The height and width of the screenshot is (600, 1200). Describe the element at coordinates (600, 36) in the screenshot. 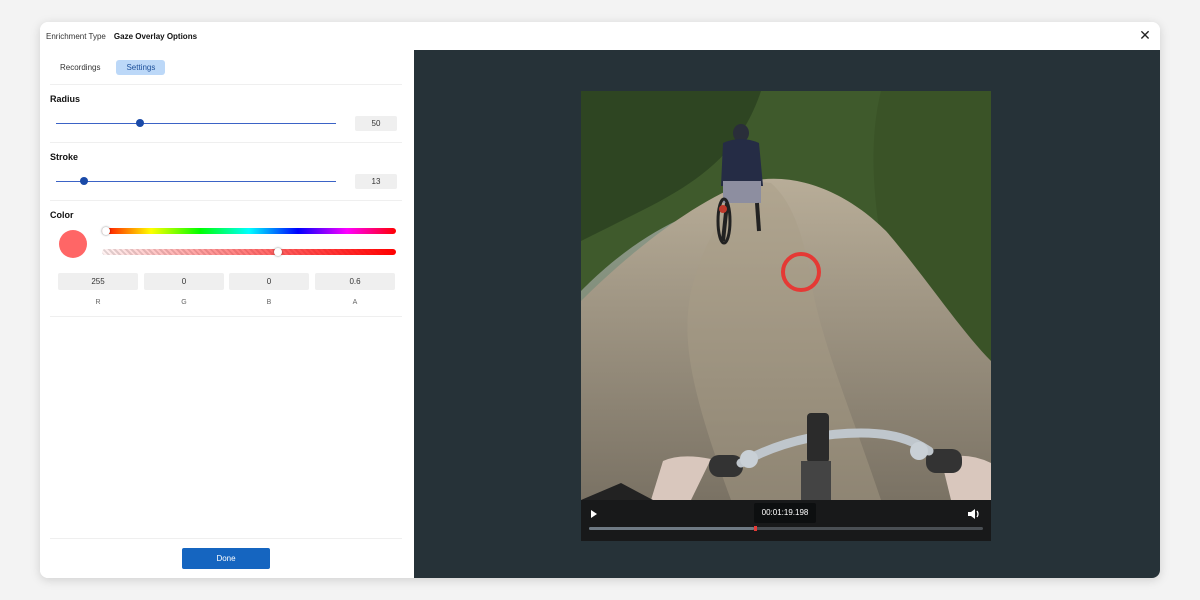

I see `dialog-header: Enrichment Type Gaze Overlay Options ✕` at that location.